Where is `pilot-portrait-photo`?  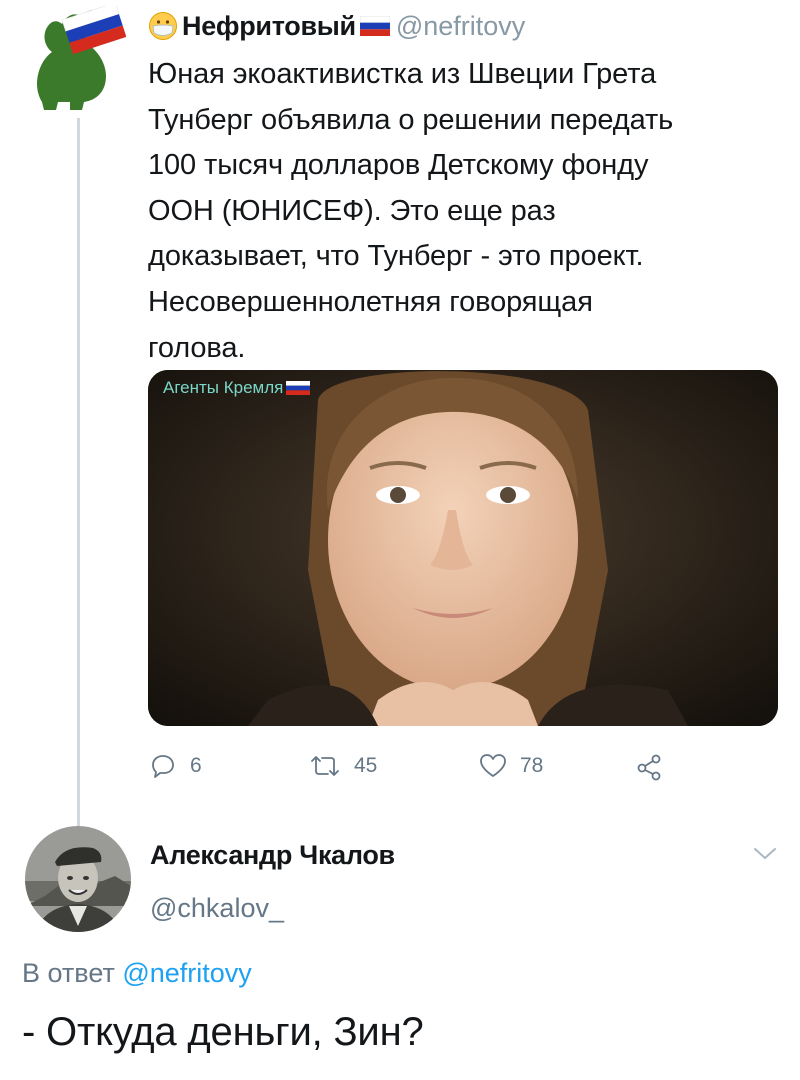
pilot-portrait-photo is located at coordinates (78, 879).